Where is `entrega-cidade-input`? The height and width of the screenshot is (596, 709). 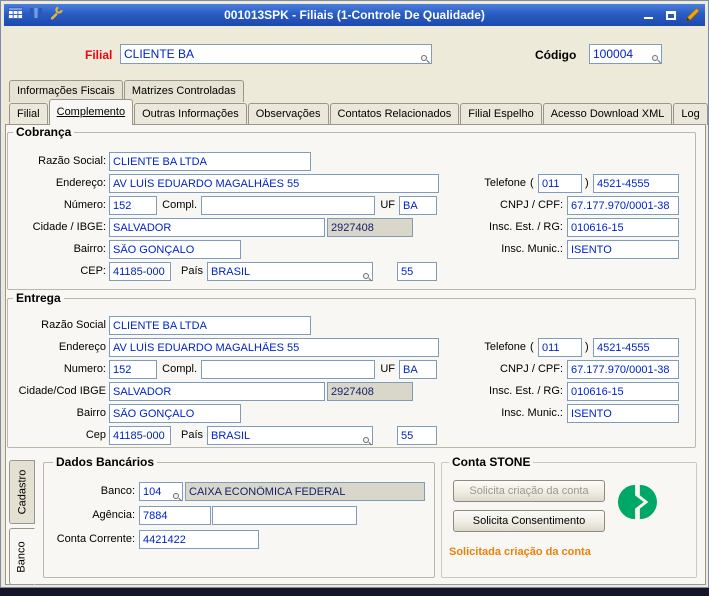
entrega-cidade-input is located at coordinates (217, 391).